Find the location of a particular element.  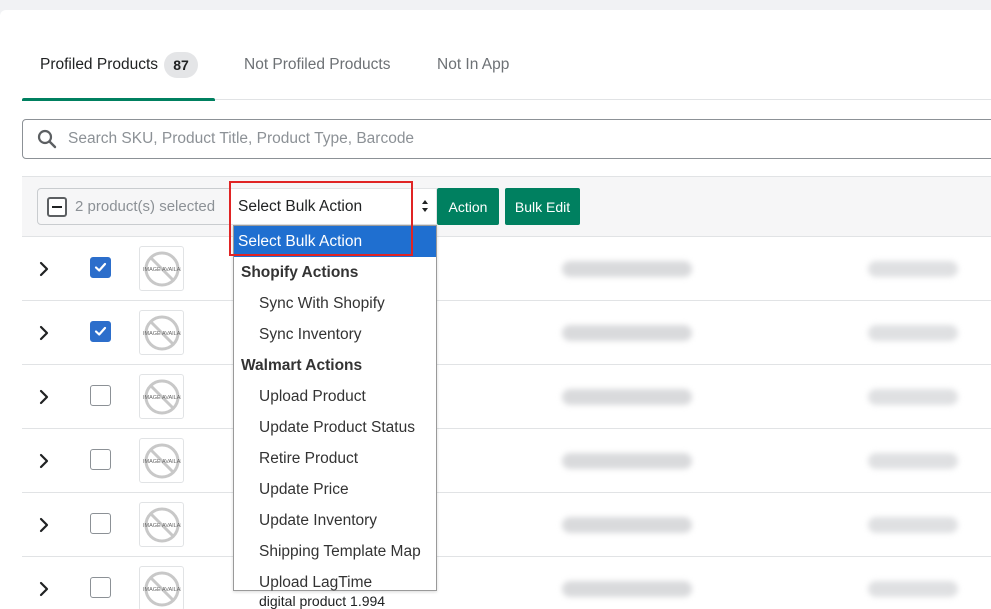

tab-not-profiled-products: Not Profiled Products is located at coordinates (317, 65).